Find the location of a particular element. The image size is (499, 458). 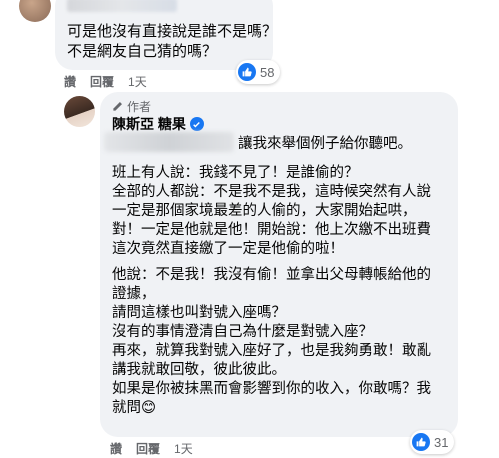

reply-actions: 讚 回覆 1天 is located at coordinates (151, 448).